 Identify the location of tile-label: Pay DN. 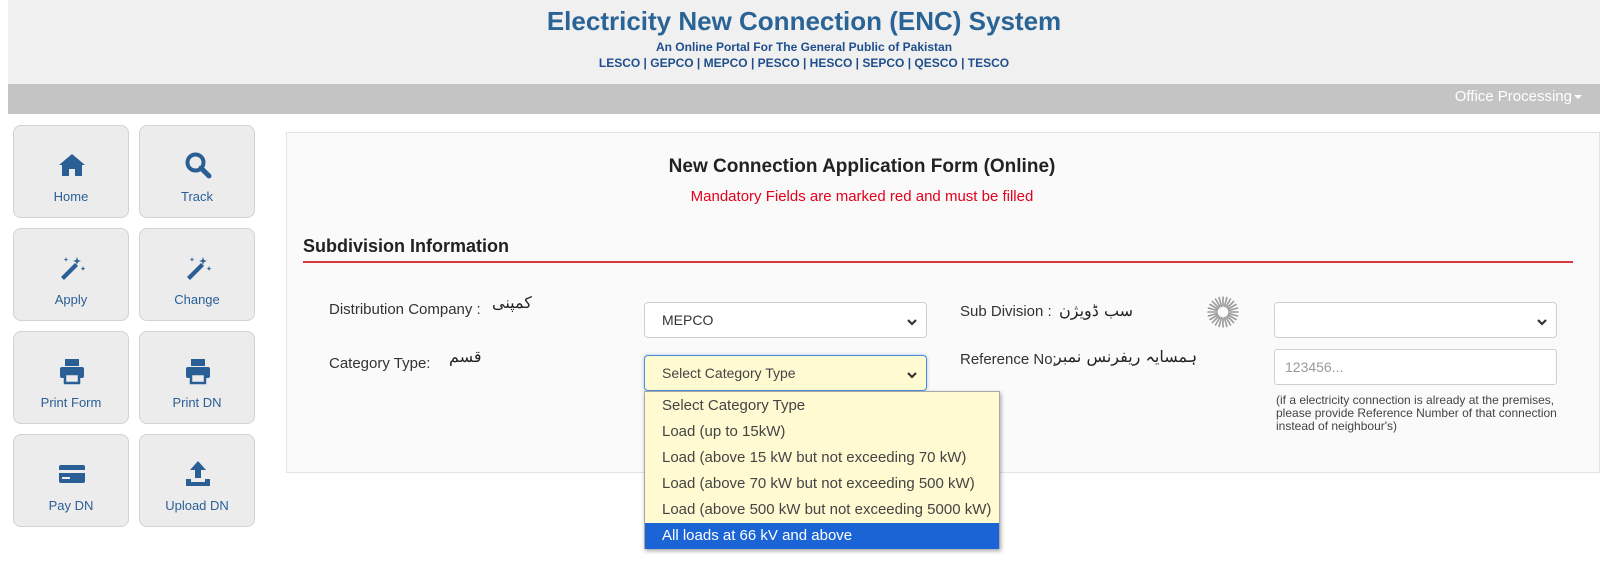
(71, 505).